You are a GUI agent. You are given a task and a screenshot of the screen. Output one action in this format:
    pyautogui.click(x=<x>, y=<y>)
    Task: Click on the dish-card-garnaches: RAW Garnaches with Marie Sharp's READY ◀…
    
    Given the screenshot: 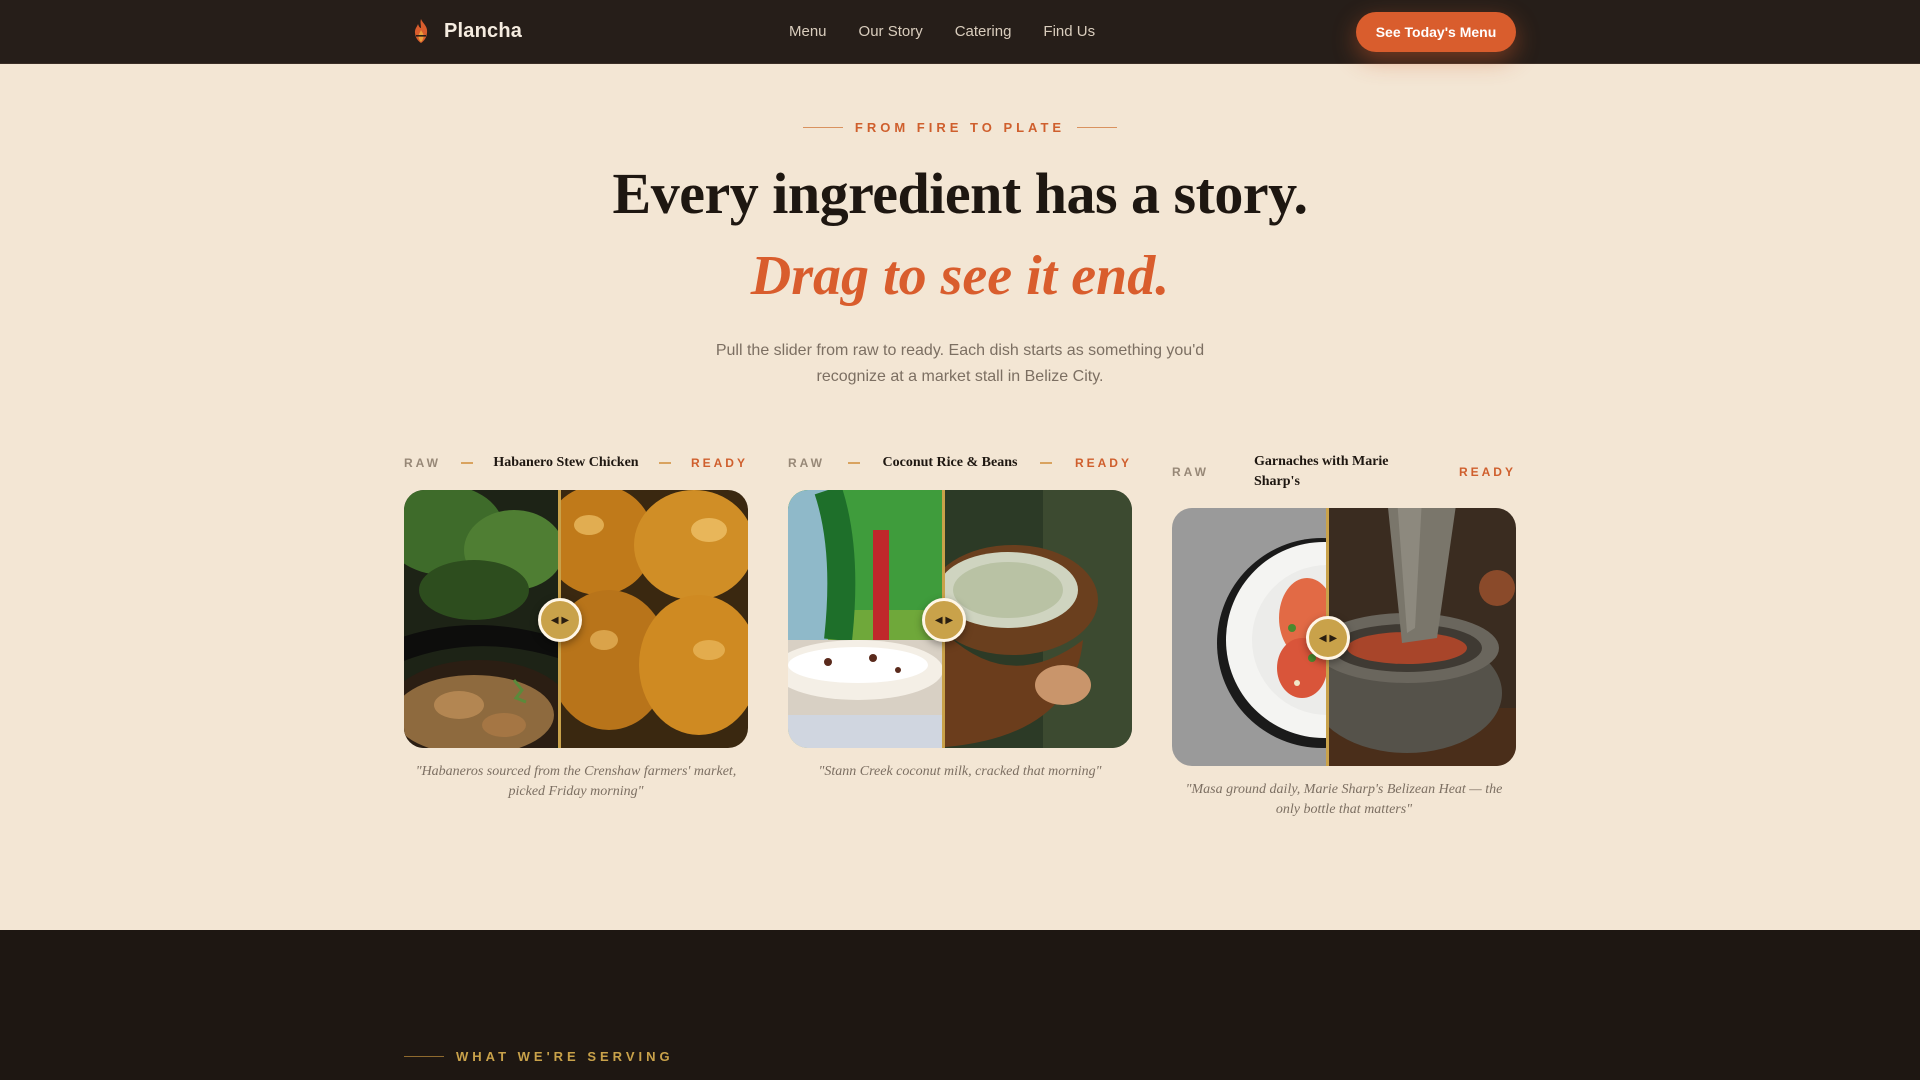 What is the action you would take?
    pyautogui.click(x=1344, y=636)
    